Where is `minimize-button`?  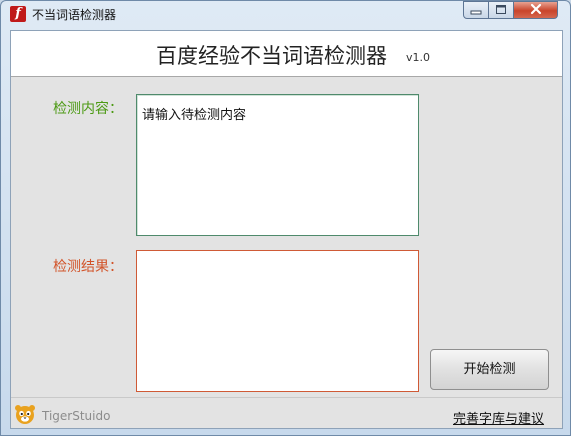
minimize-button is located at coordinates (476, 10).